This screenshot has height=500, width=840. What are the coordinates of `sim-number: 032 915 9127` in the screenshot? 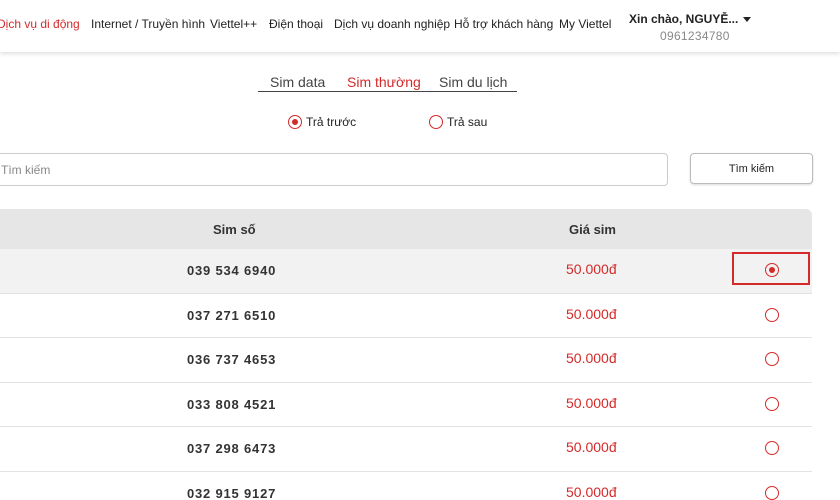 It's located at (232, 492).